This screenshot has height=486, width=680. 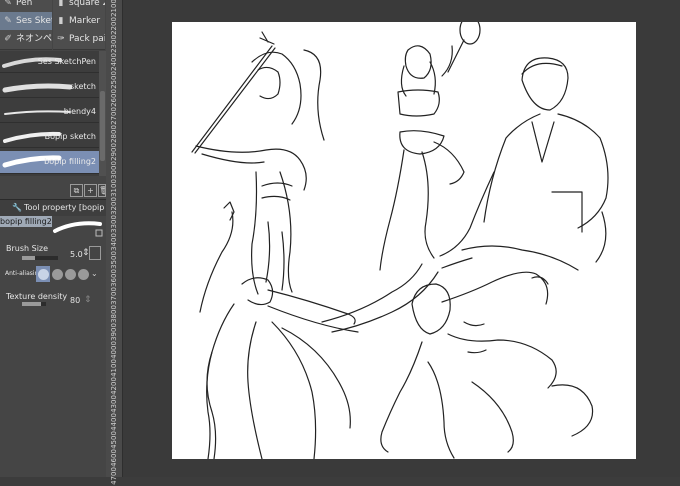 What do you see at coordinates (487, 365) in the screenshot?
I see `figure-crouching-man` at bounding box center [487, 365].